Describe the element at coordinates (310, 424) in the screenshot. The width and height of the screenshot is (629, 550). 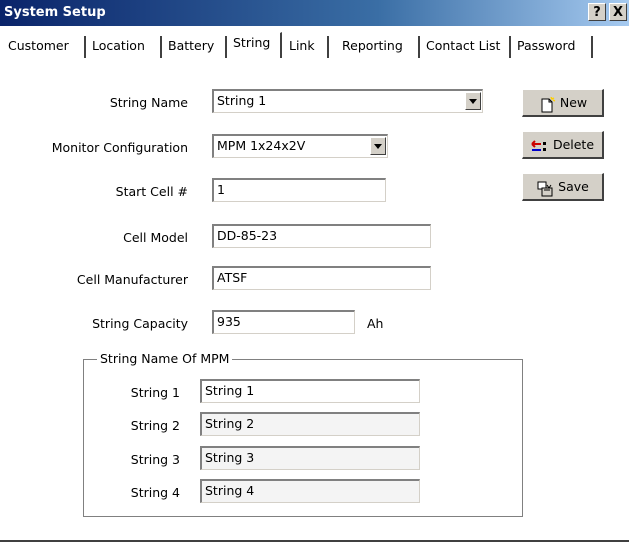
I see `mpm-string-2-field: String 2` at that location.